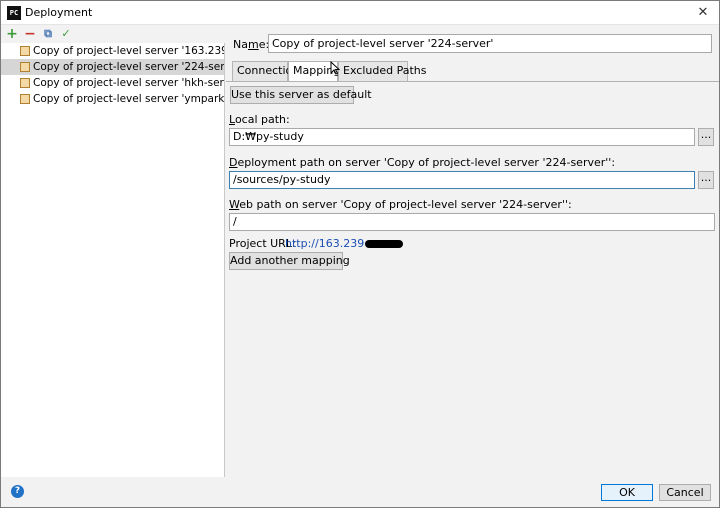 The image size is (720, 508). I want to click on tab-excluded-paths: Excluded Paths, so click(382, 71).